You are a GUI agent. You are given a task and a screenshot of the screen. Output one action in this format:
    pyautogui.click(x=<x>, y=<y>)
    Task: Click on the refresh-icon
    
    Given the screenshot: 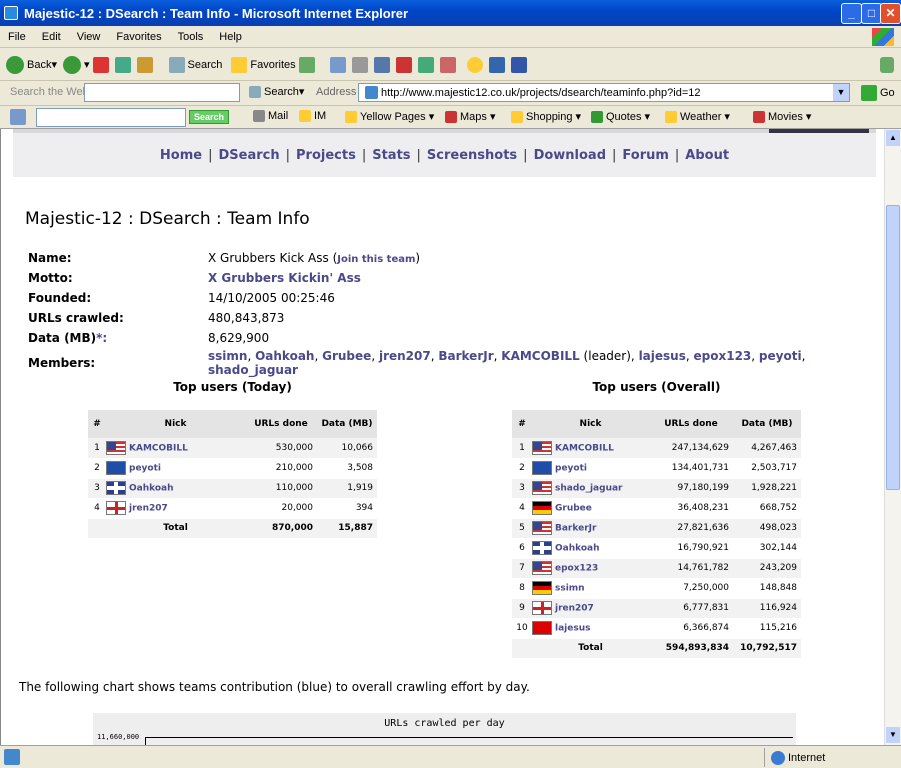 What is the action you would take?
    pyautogui.click(x=122, y=64)
    